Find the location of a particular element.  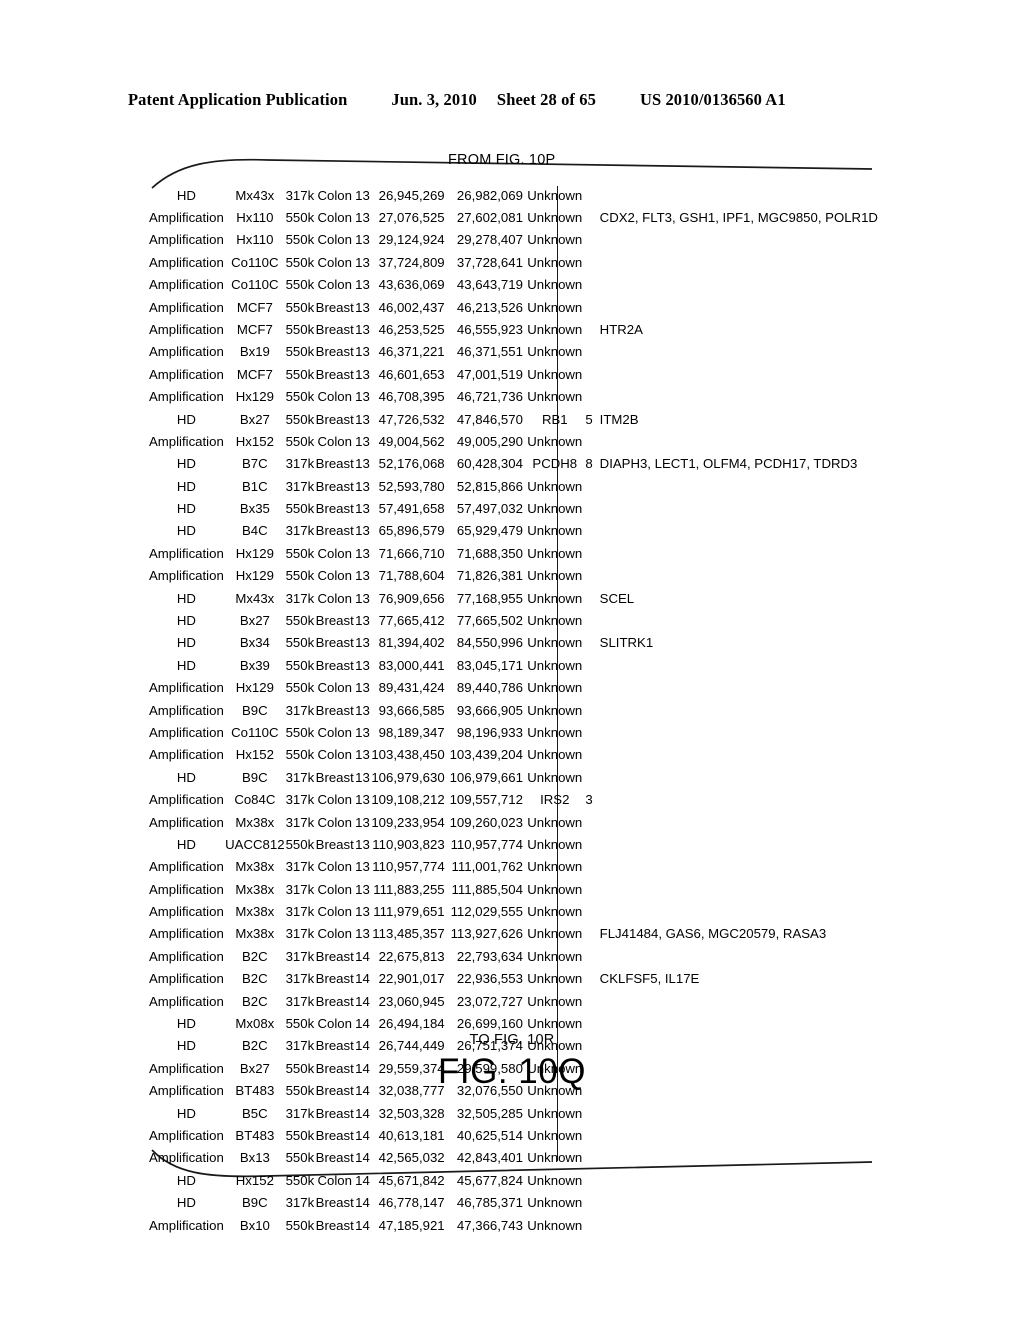

cell-start: 111,883,255 is located at coordinates (409, 889).